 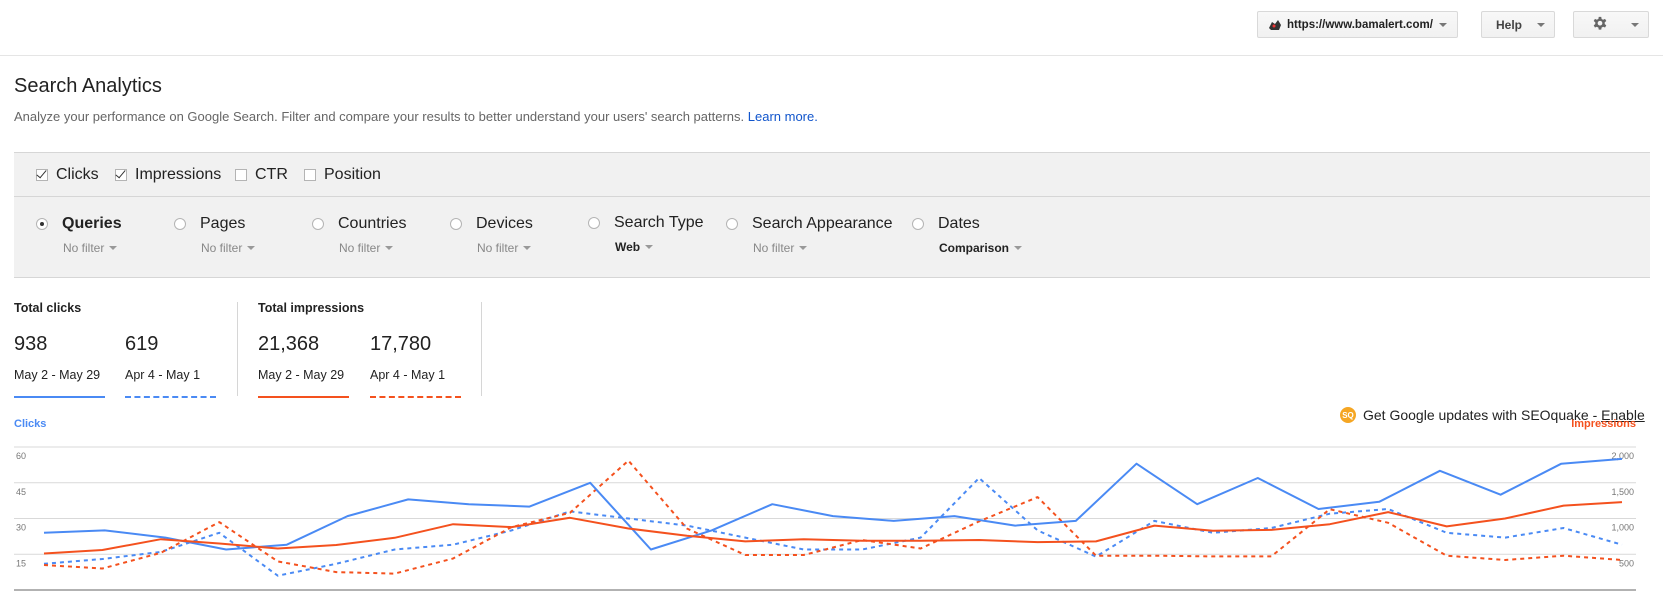 I want to click on metric-label: Clicks, so click(x=77, y=174).